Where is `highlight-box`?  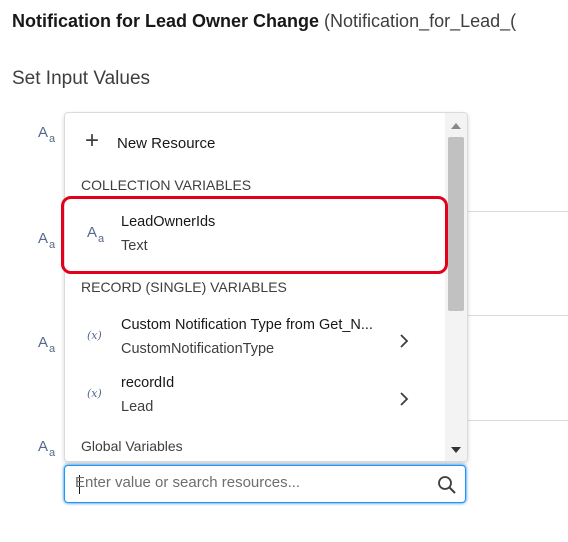
highlight-box is located at coordinates (254, 235).